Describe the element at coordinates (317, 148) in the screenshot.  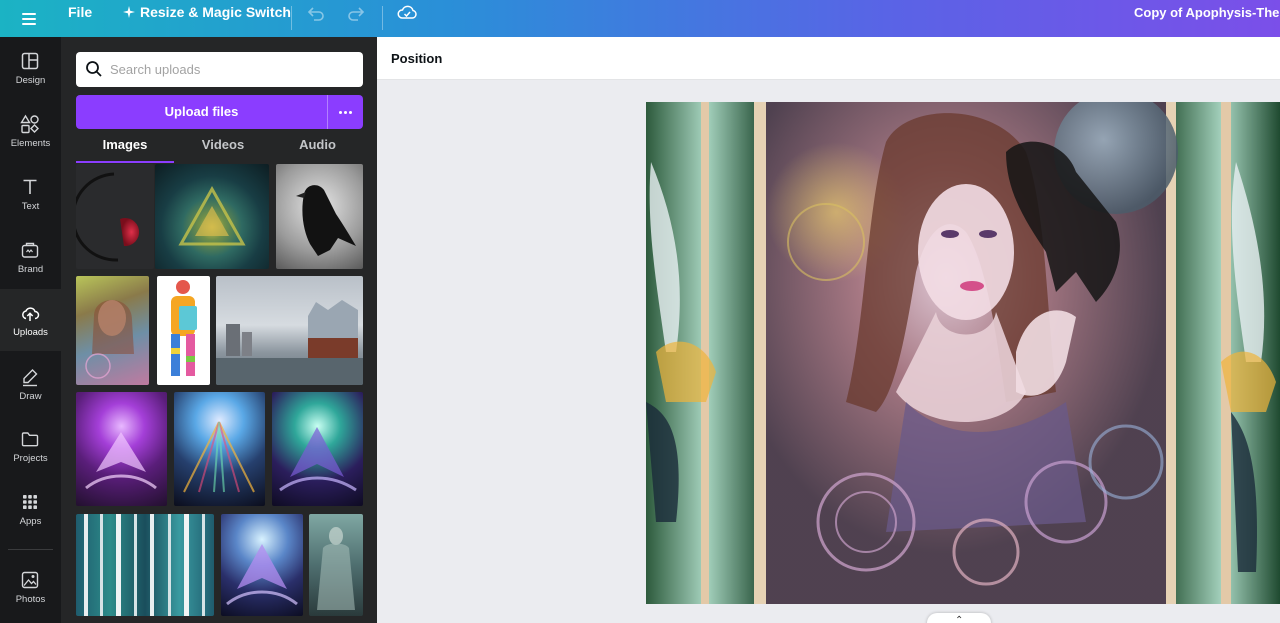
I see `tab-audio: Audio` at that location.